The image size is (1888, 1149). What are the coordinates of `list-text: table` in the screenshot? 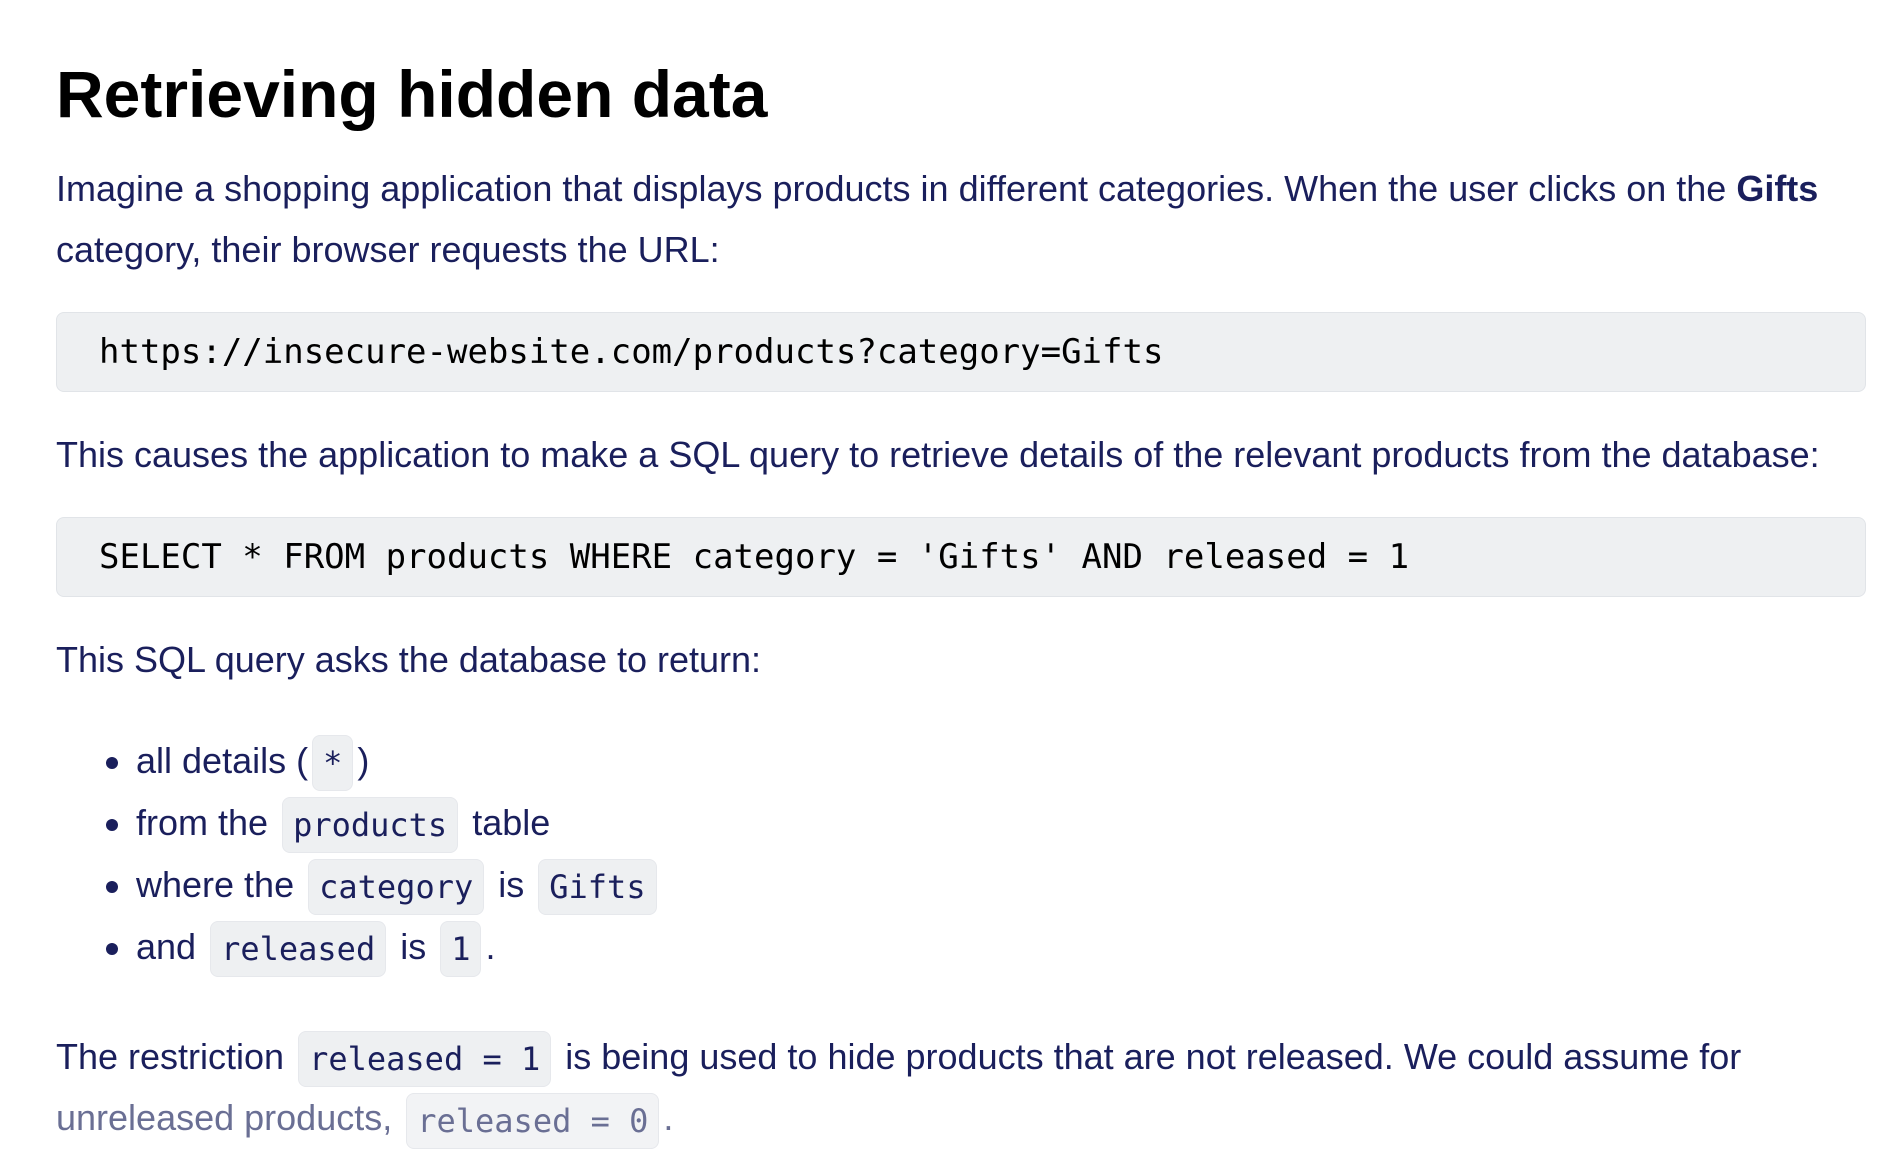 It's located at (506, 822).